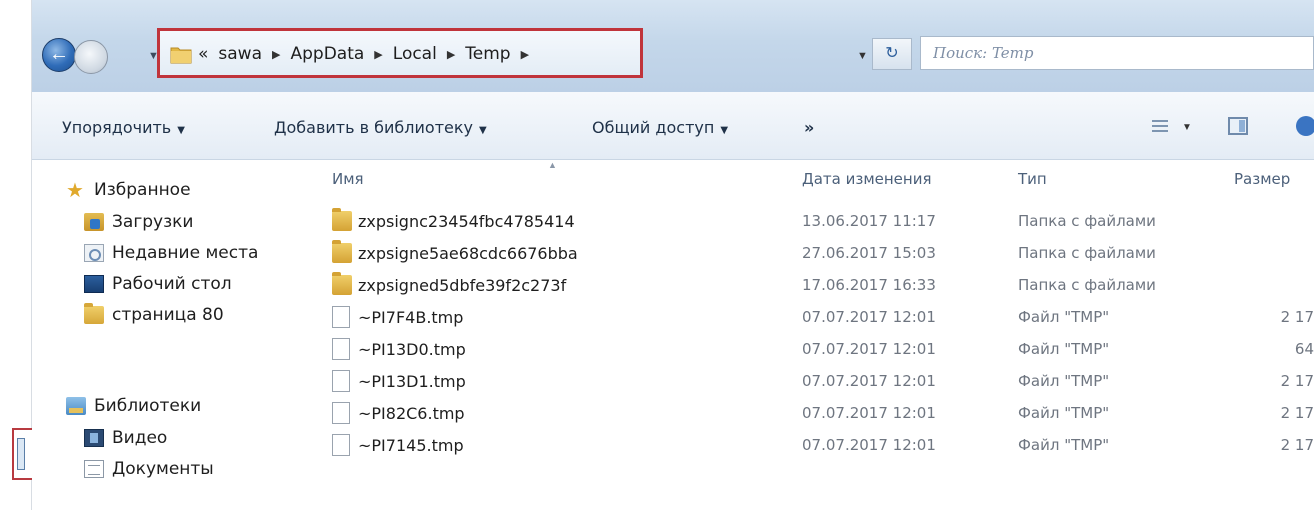  Describe the element at coordinates (94, 253) in the screenshot. I see `recent-places-icon` at that location.